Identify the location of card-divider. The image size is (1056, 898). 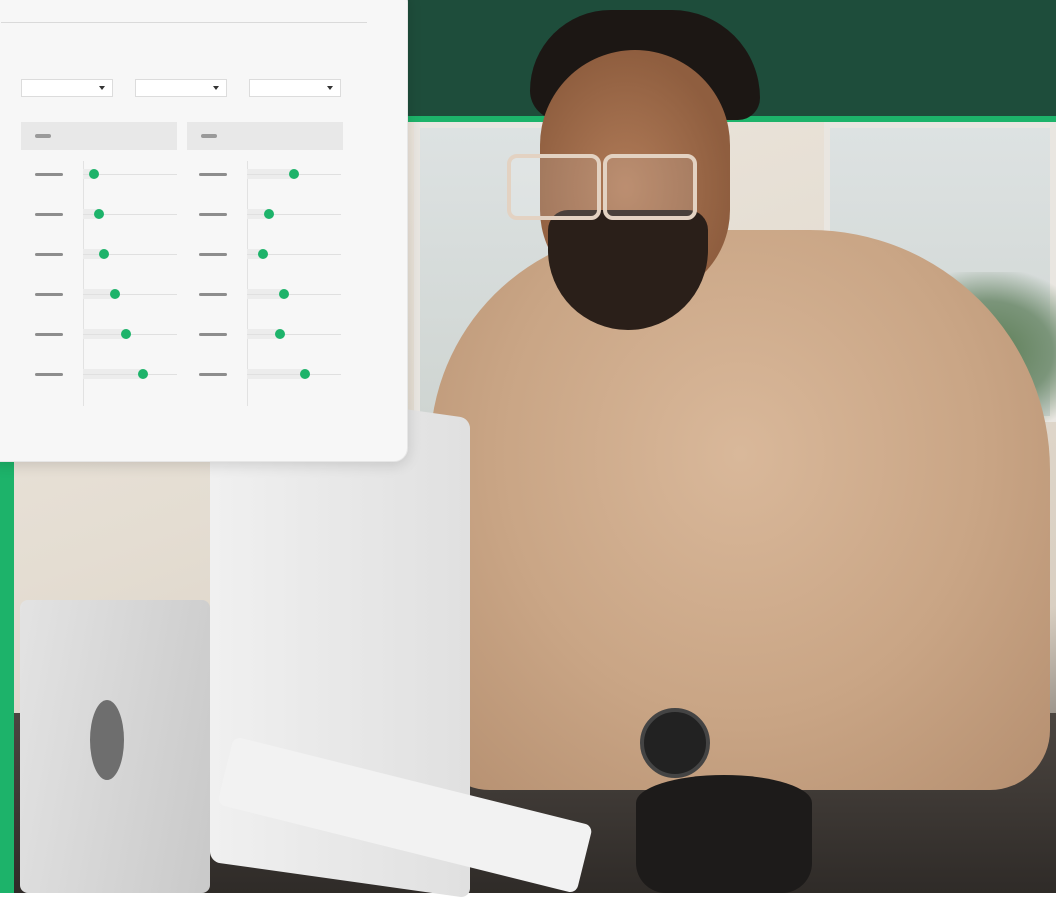
(184, 22).